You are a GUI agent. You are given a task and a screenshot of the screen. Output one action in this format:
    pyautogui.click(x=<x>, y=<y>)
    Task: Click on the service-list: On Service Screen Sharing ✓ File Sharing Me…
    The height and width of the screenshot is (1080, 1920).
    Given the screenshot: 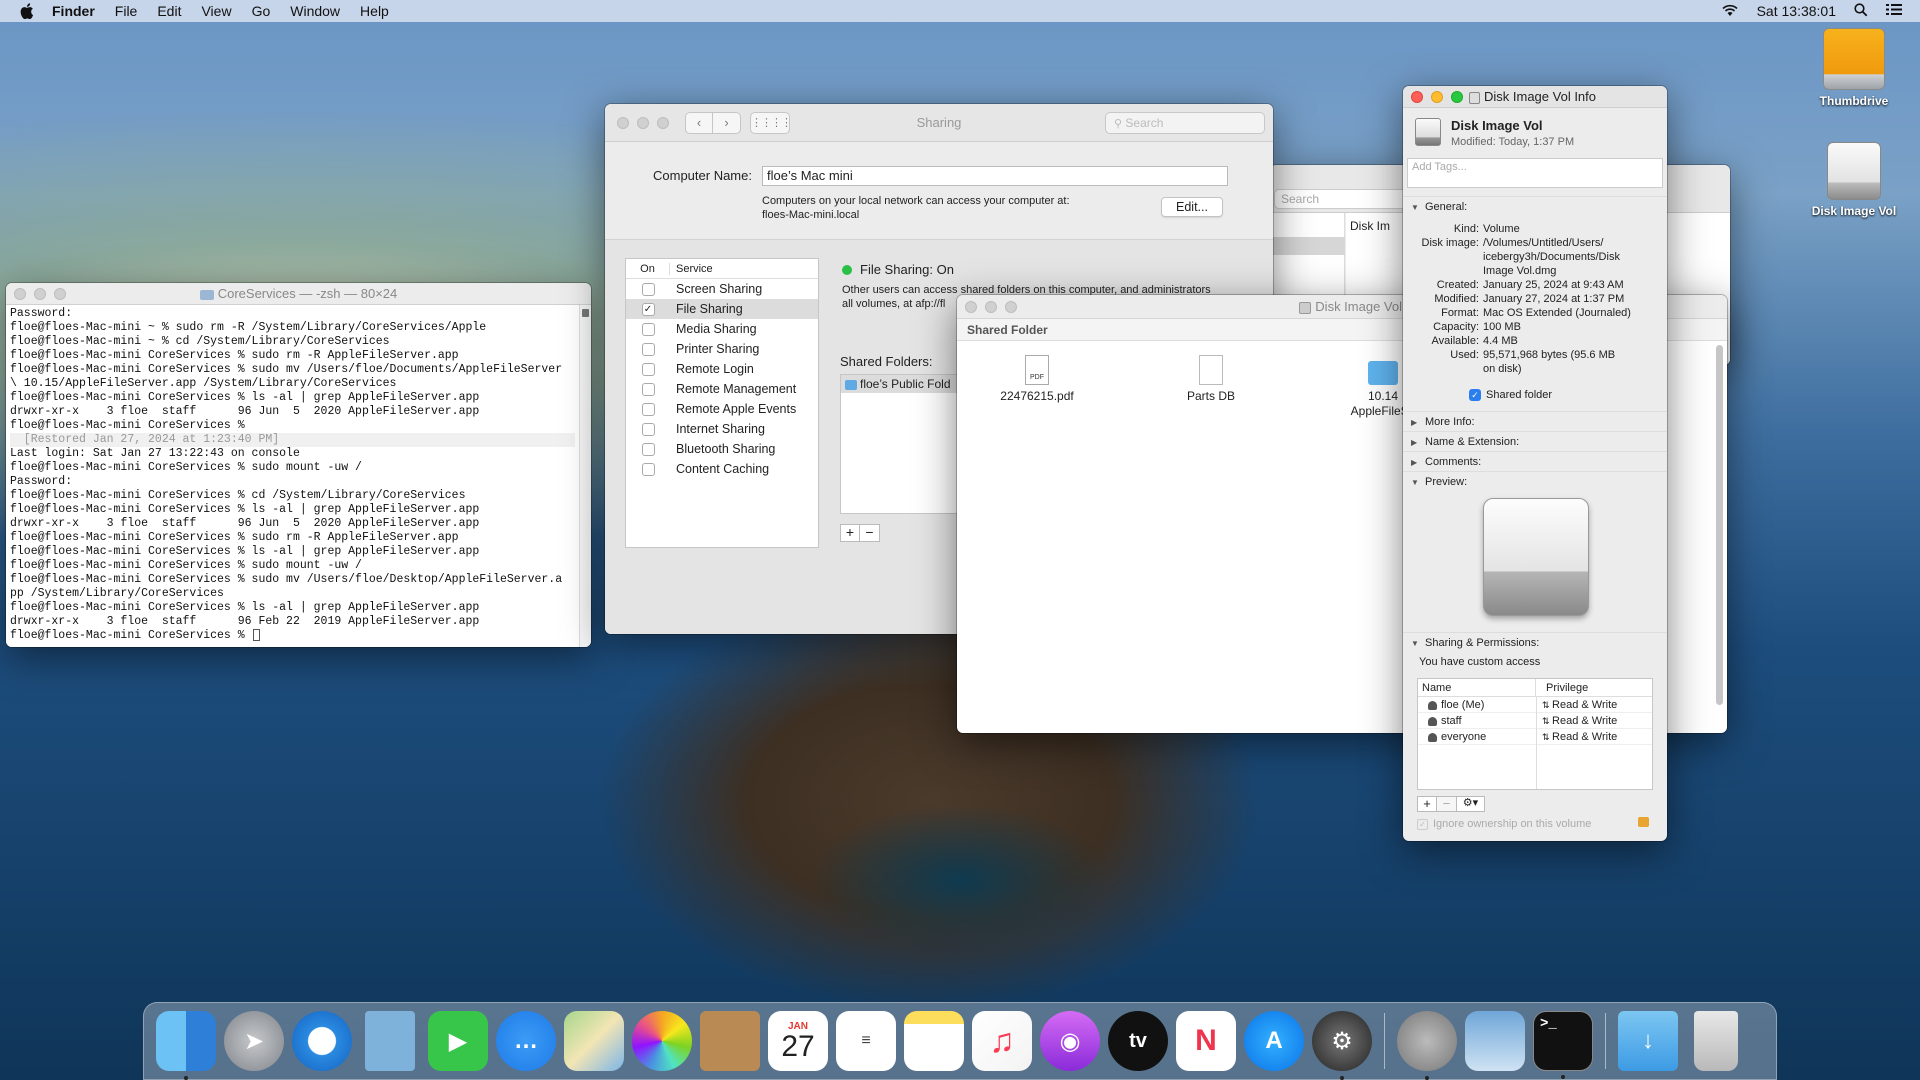 What is the action you would take?
    pyautogui.click(x=722, y=403)
    